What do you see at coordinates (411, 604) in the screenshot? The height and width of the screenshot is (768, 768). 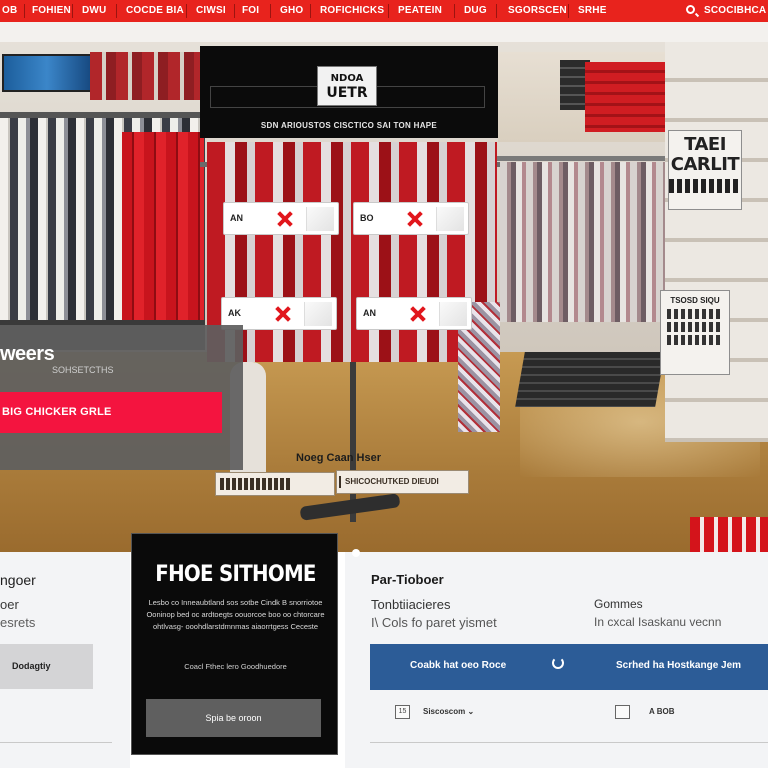 I see `column-one-heading: Tonbtiiacieres` at bounding box center [411, 604].